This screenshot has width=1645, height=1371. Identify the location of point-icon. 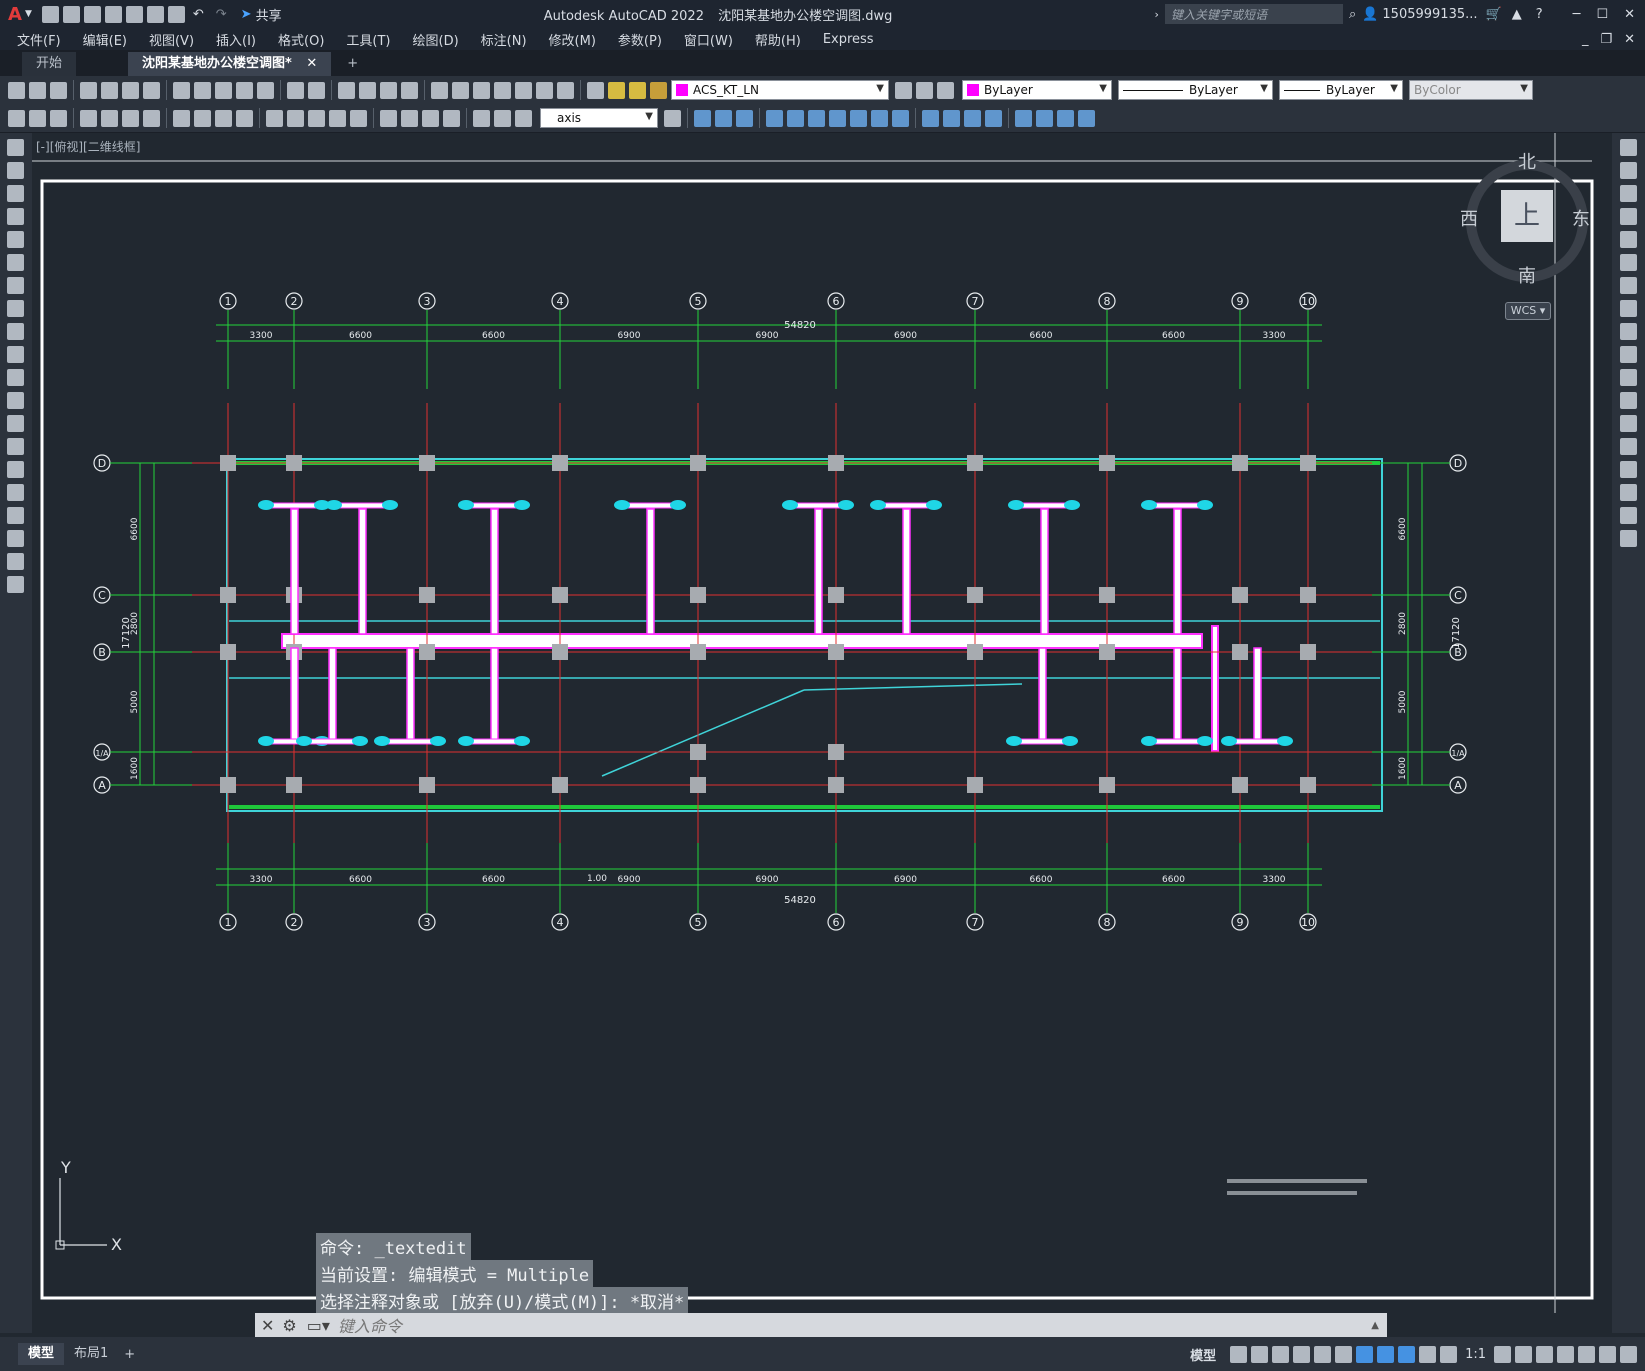
(15, 446).